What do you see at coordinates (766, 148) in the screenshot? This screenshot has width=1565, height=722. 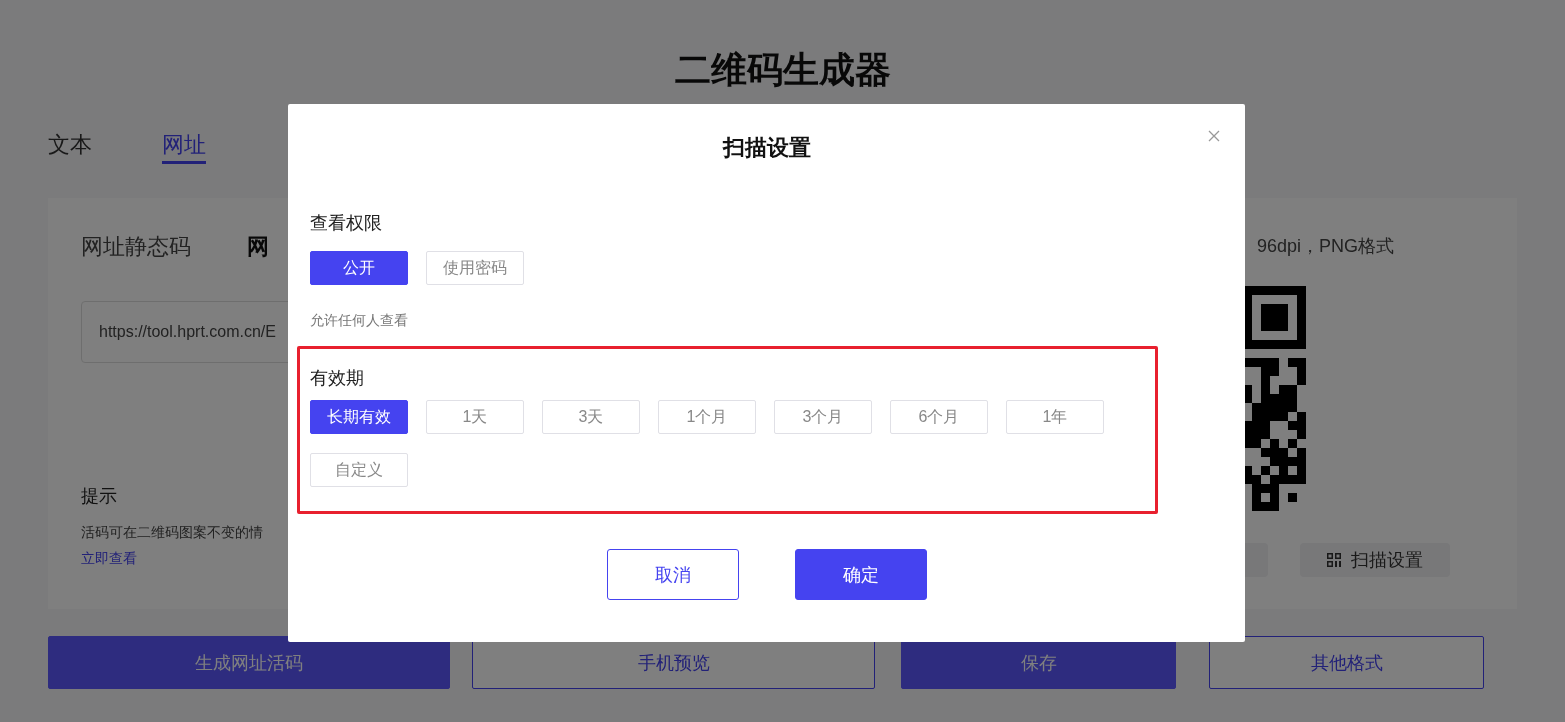 I see `dialog-title: 扫描设置` at bounding box center [766, 148].